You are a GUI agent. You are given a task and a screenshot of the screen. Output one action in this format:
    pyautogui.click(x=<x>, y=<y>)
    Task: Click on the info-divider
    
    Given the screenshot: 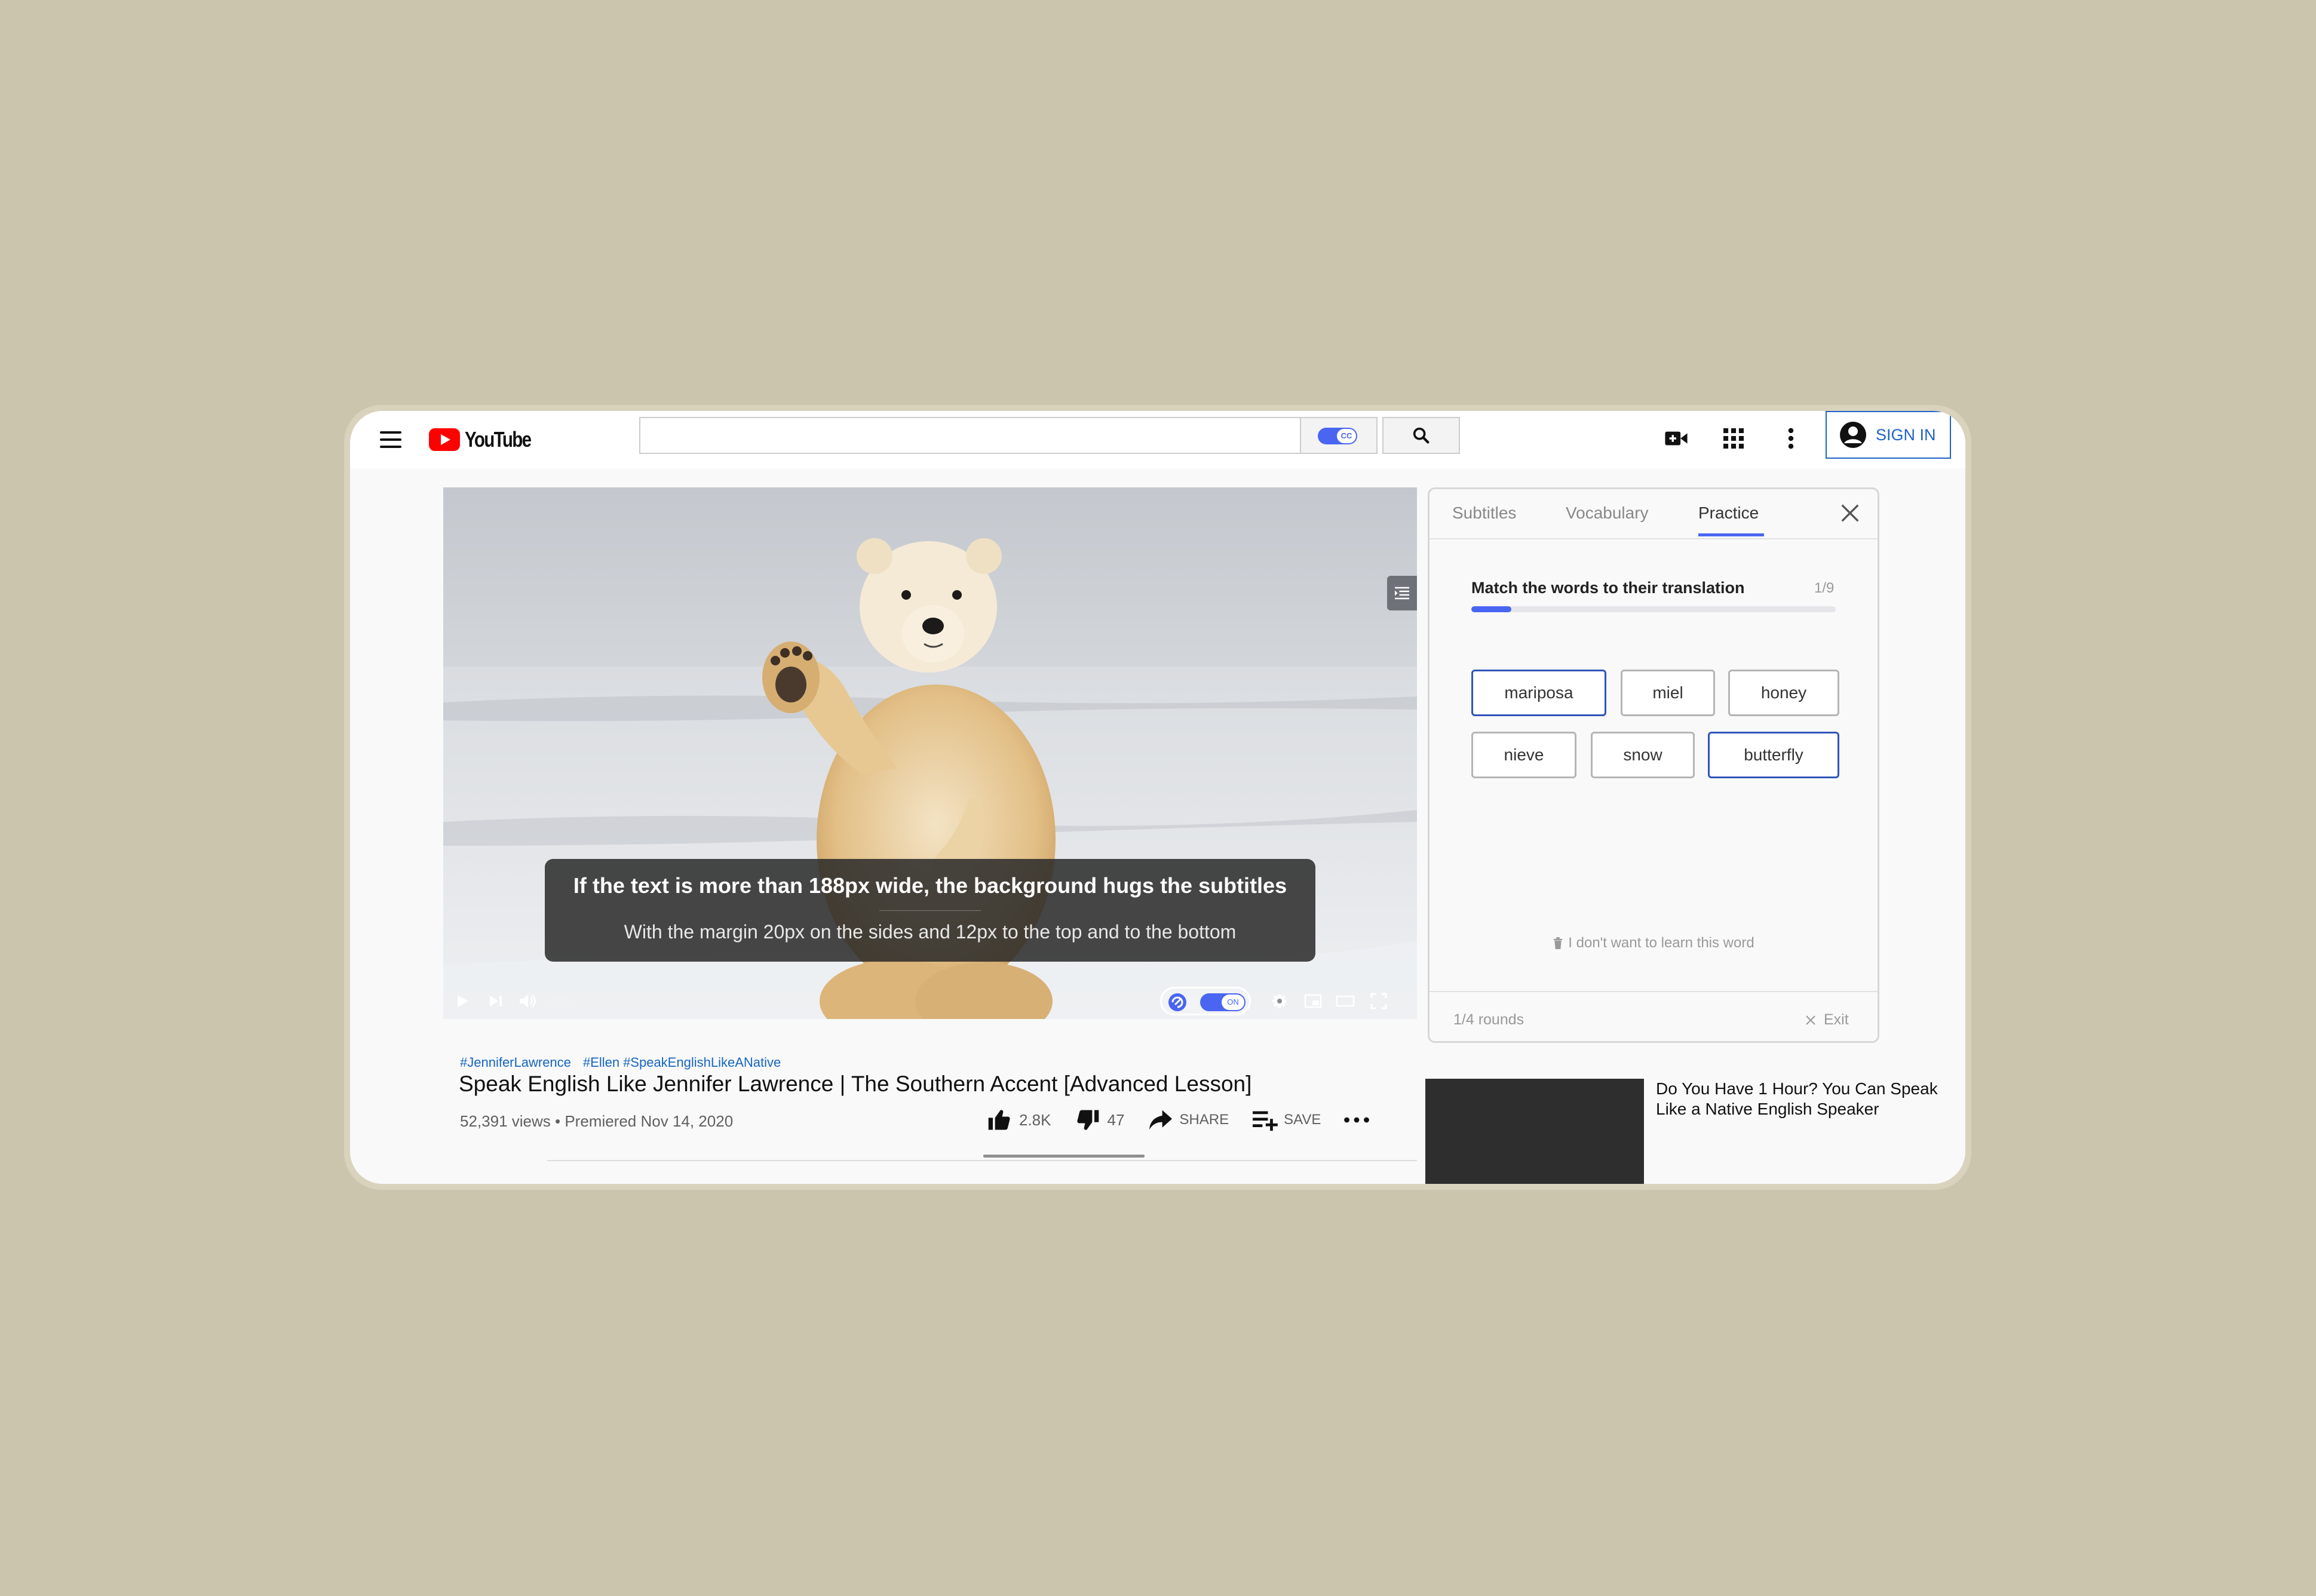 What is the action you would take?
    pyautogui.click(x=982, y=1160)
    